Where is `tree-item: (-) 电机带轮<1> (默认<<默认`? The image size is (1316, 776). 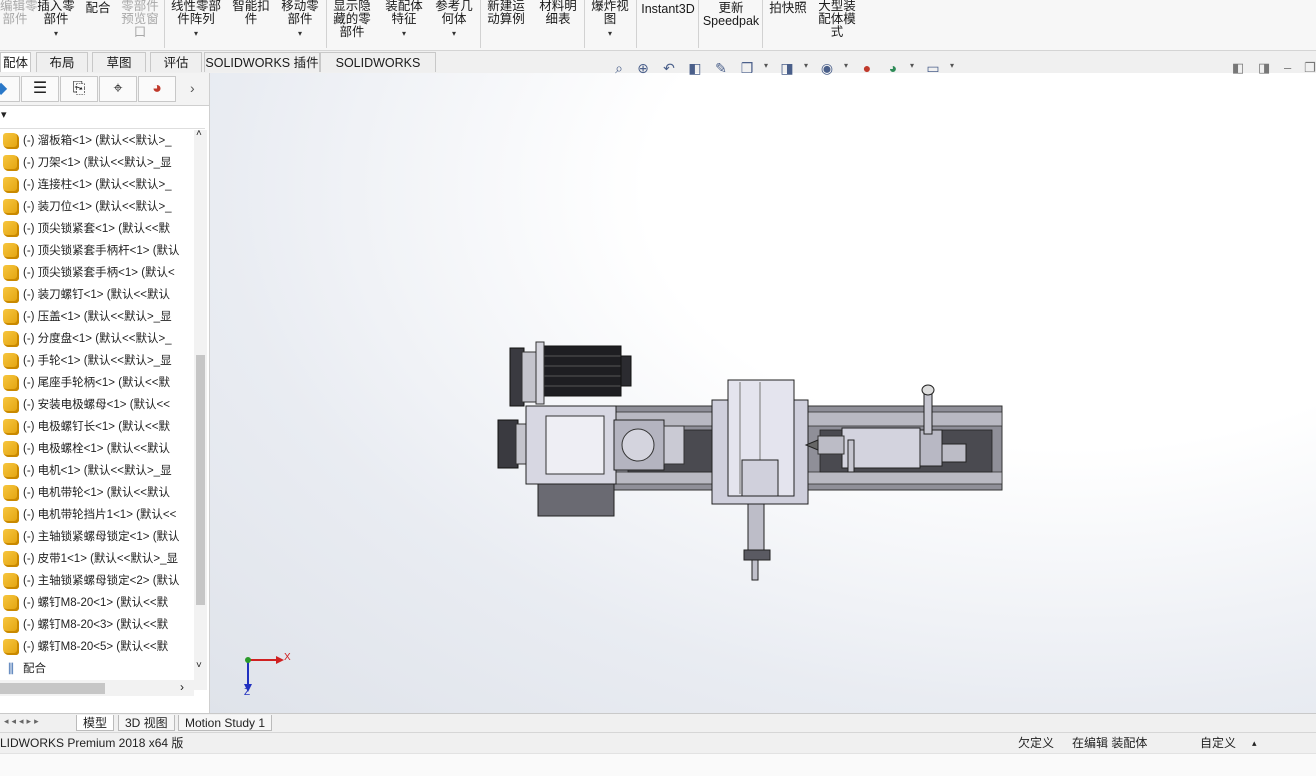
tree-item: (-) 电机带轮<1> (默认<<默认 is located at coordinates (97, 493).